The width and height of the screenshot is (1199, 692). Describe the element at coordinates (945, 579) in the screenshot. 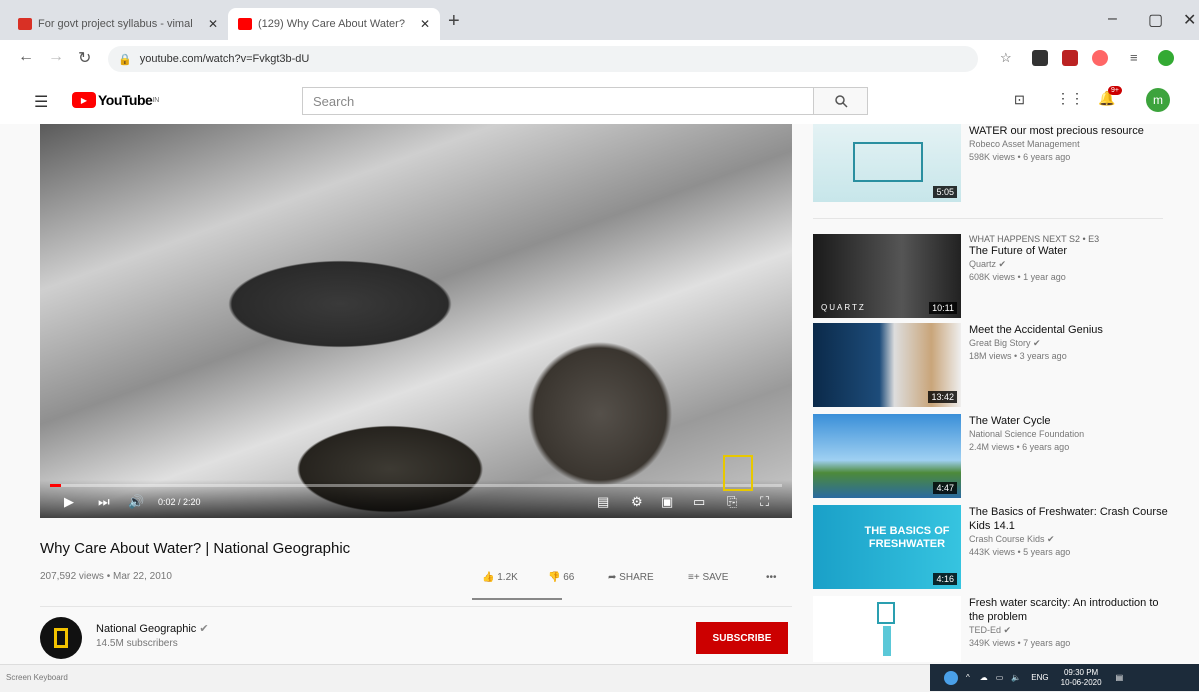

I see `video-duration: 4:16` at that location.